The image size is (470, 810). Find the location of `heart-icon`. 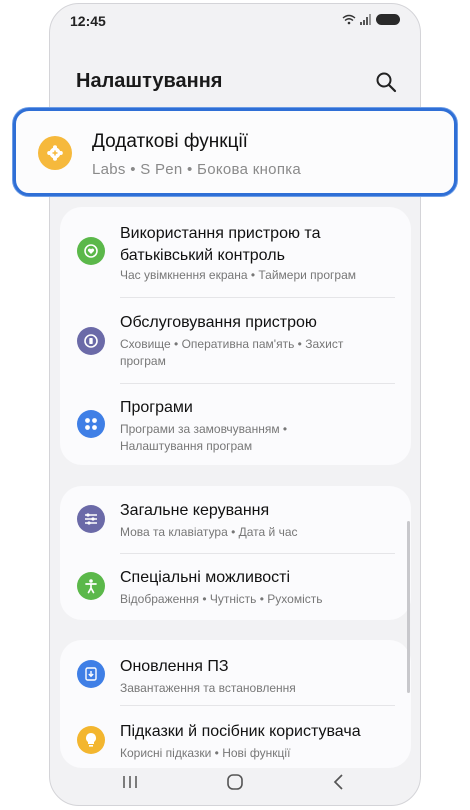

heart-icon is located at coordinates (91, 251).